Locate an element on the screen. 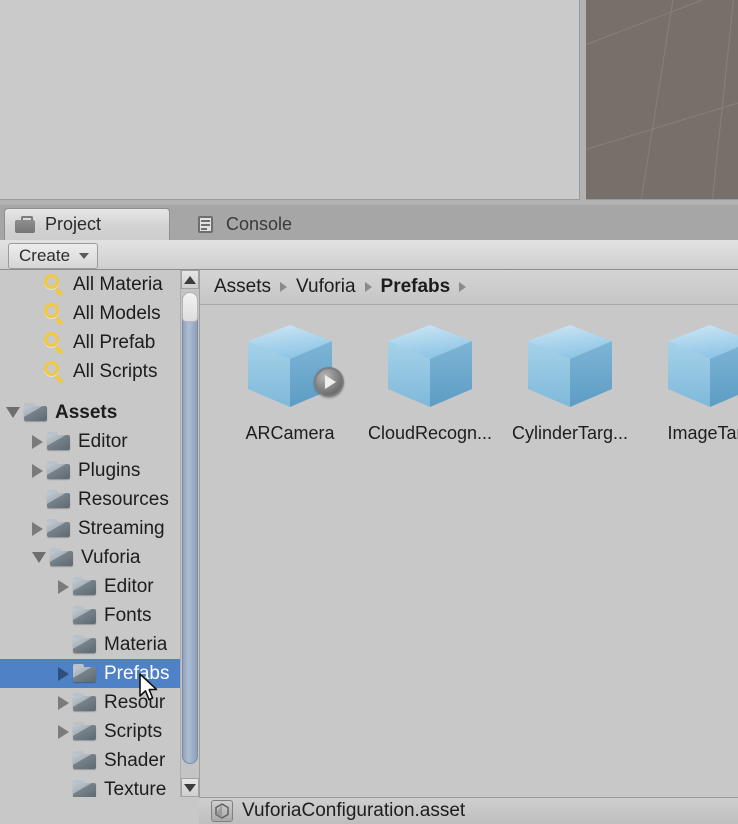  tree-vertical-scrollbar is located at coordinates (189, 533).